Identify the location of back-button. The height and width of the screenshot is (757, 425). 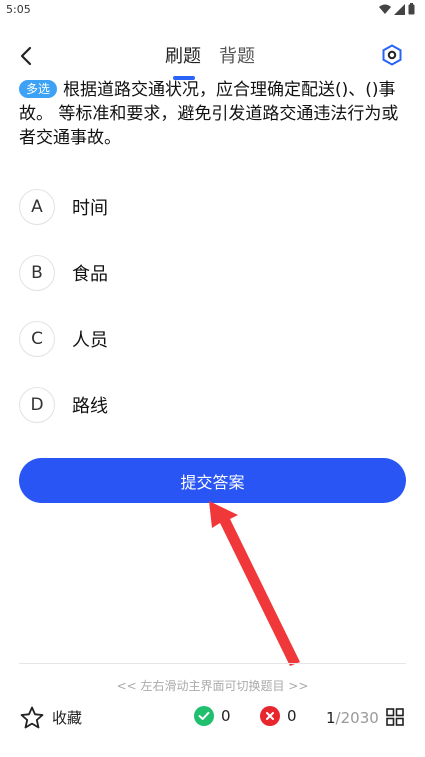
(26, 56).